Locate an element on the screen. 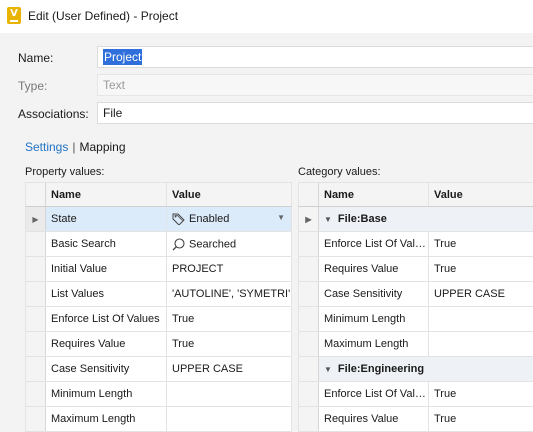 The image size is (533, 432). tag-icon is located at coordinates (178, 219).